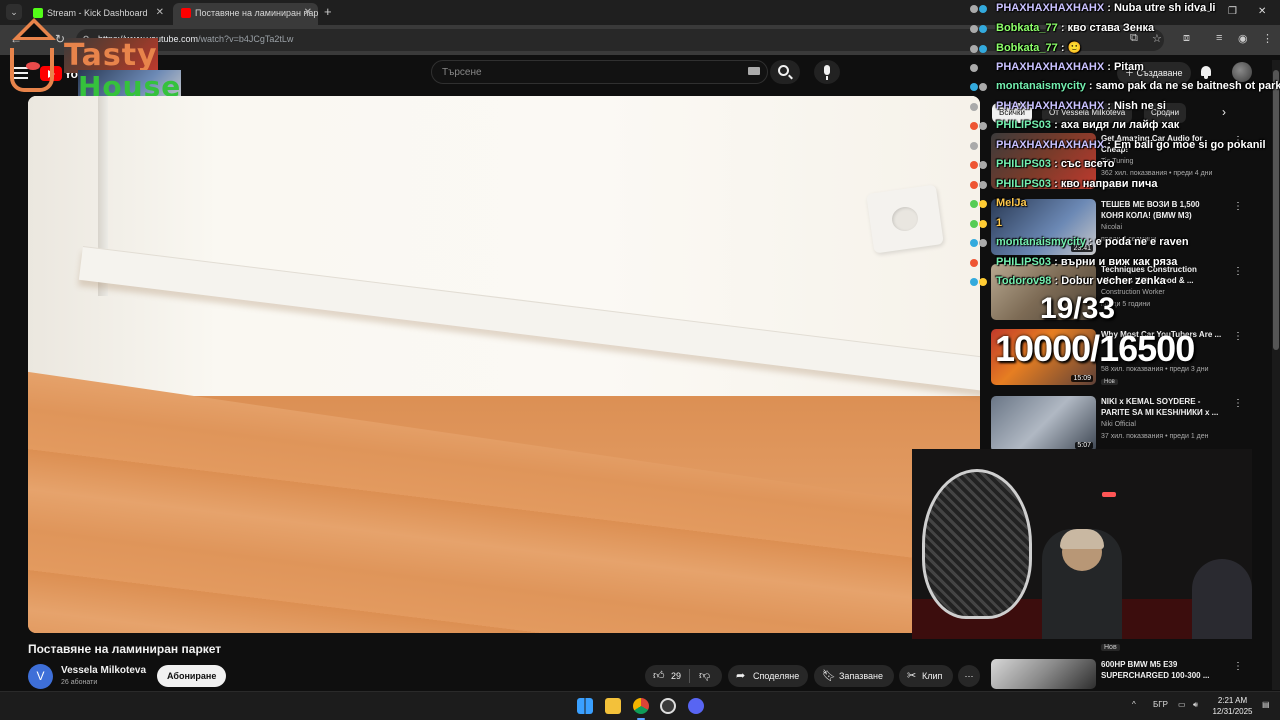 The image size is (1280, 720). What do you see at coordinates (754, 71) in the screenshot?
I see `keyboard-icon` at bounding box center [754, 71].